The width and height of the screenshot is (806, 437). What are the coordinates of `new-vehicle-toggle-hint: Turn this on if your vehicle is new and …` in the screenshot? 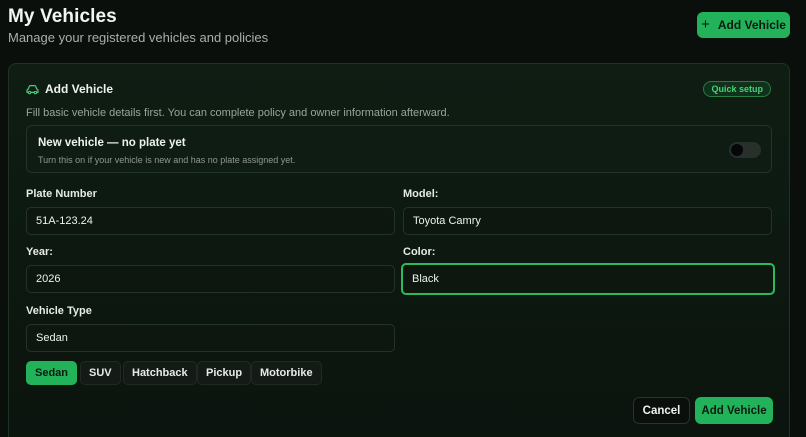 It's located at (167, 160).